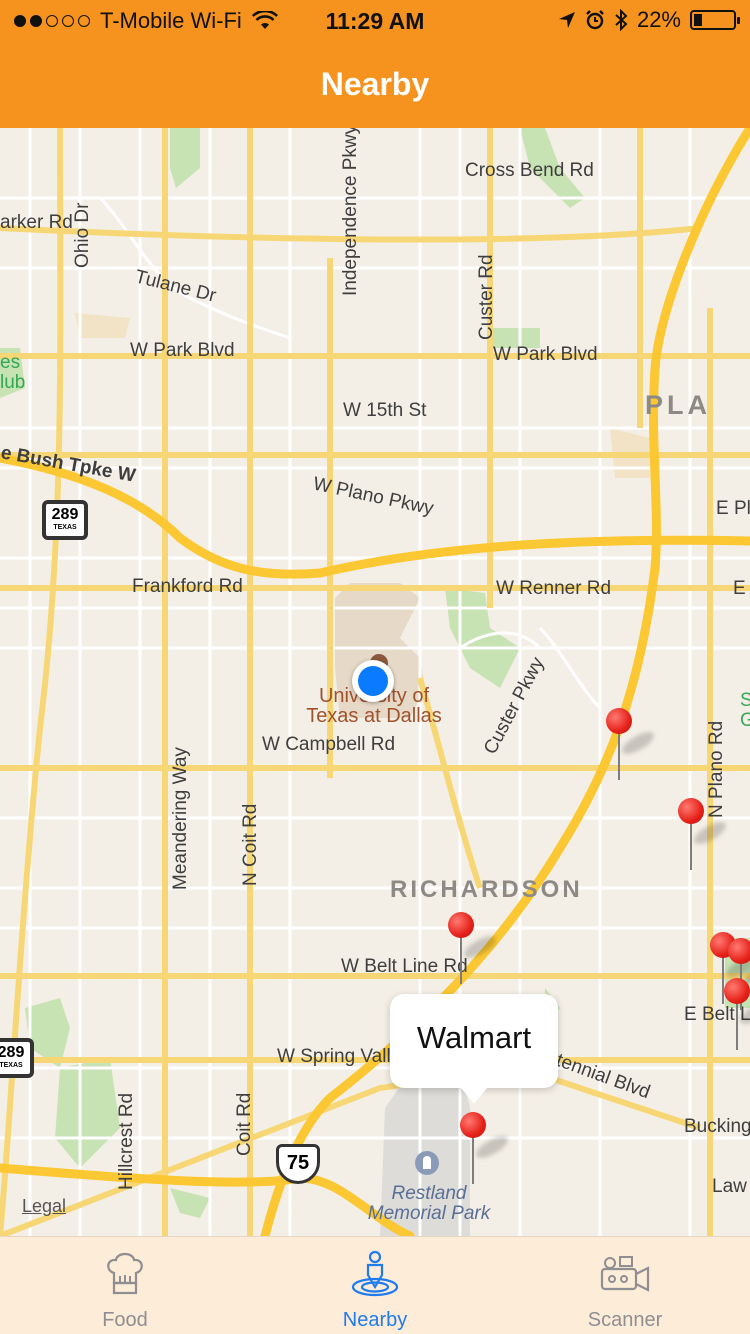 The image size is (750, 1334). I want to click on street-label: N Plano Rd, so click(716, 769).